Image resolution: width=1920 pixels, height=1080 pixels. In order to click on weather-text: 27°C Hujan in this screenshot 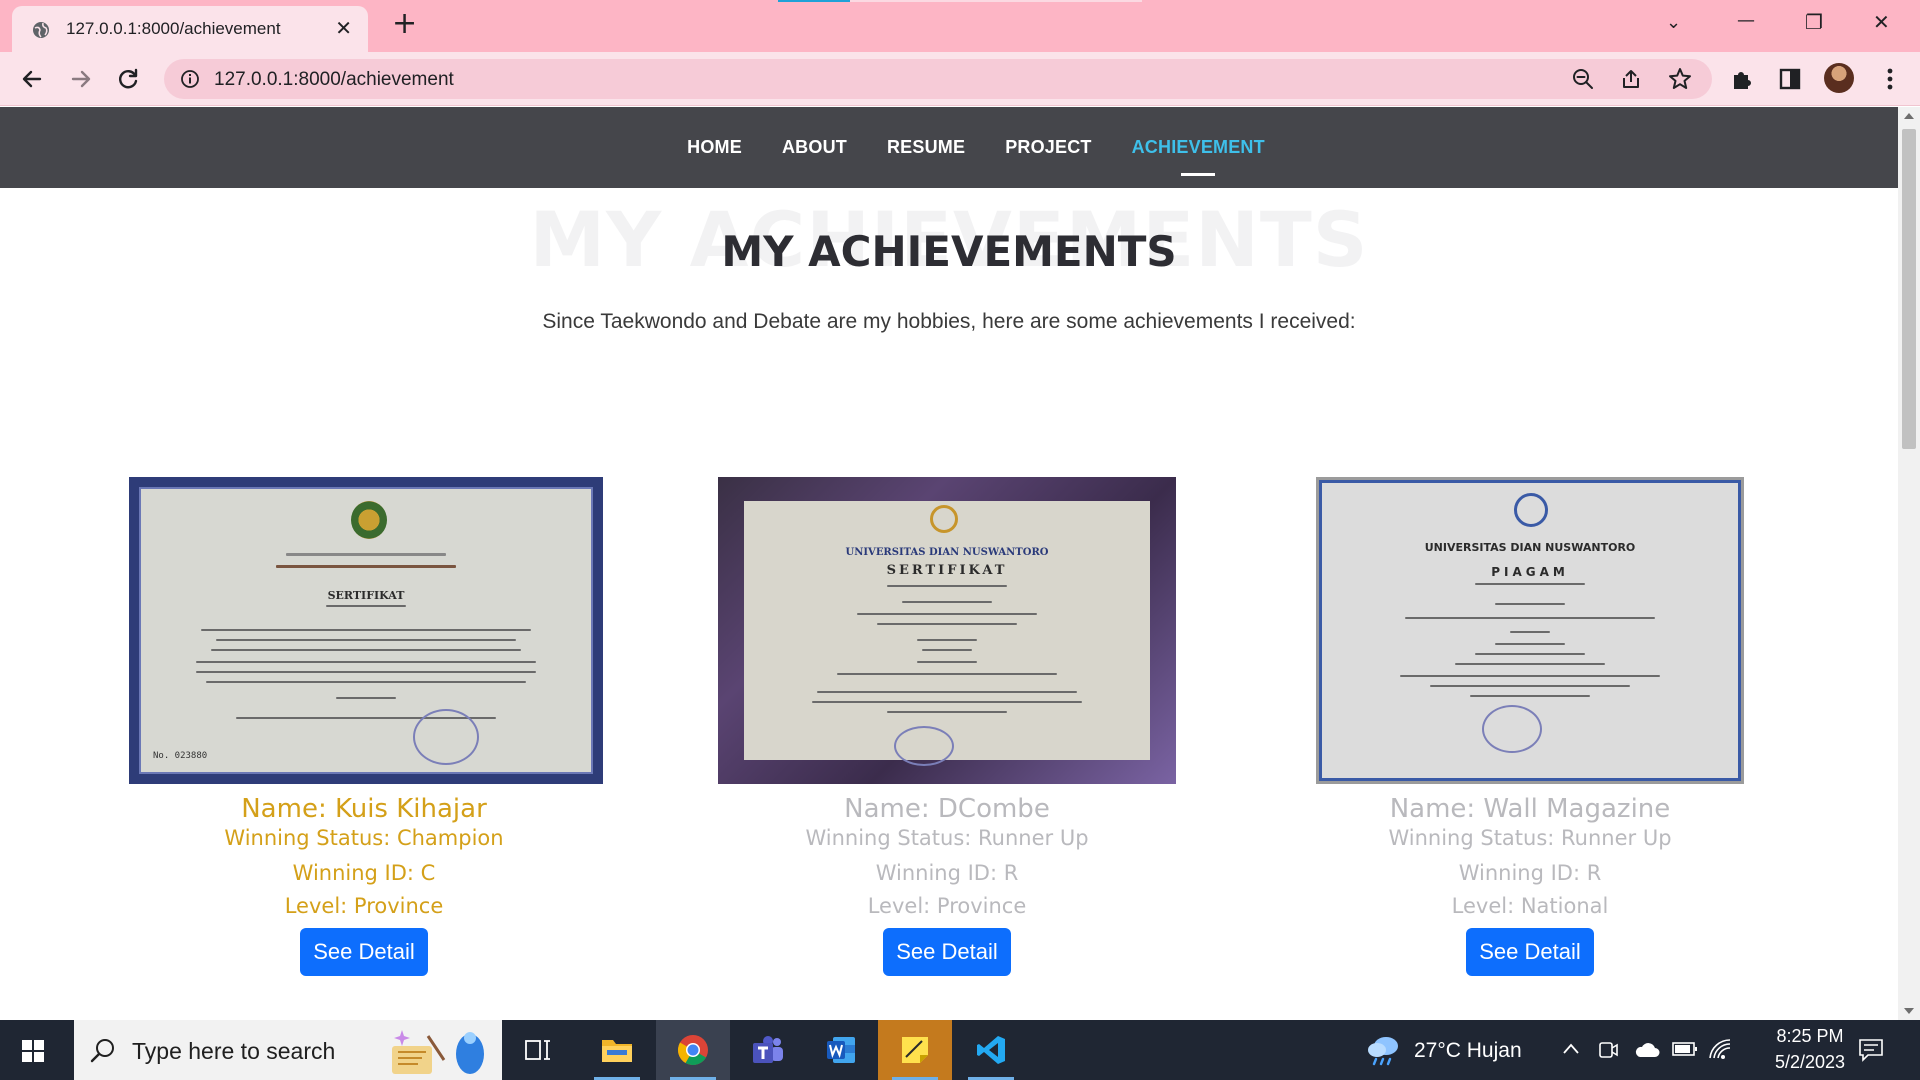, I will do `click(1468, 1051)`.